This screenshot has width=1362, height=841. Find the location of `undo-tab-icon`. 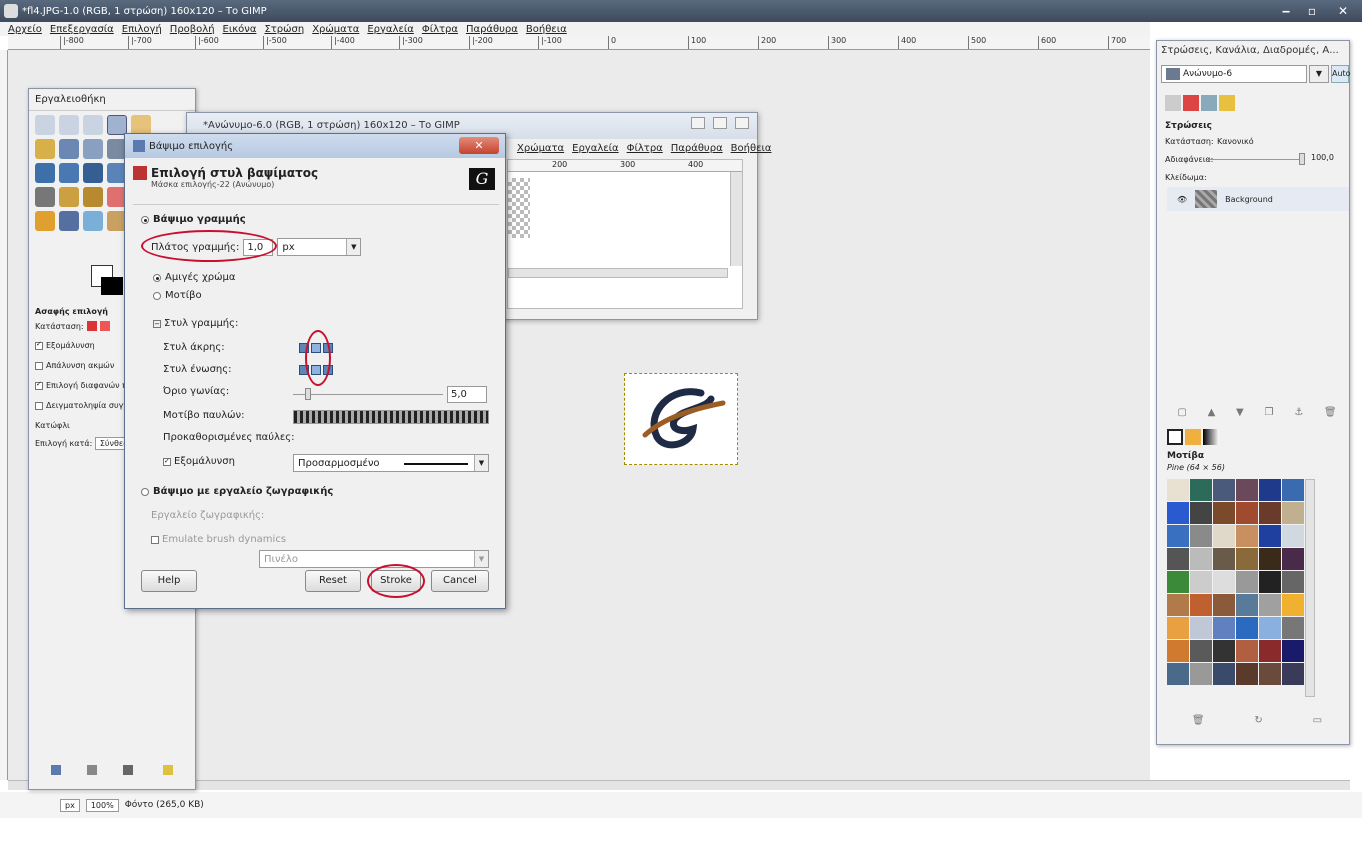

undo-tab-icon is located at coordinates (1227, 103).